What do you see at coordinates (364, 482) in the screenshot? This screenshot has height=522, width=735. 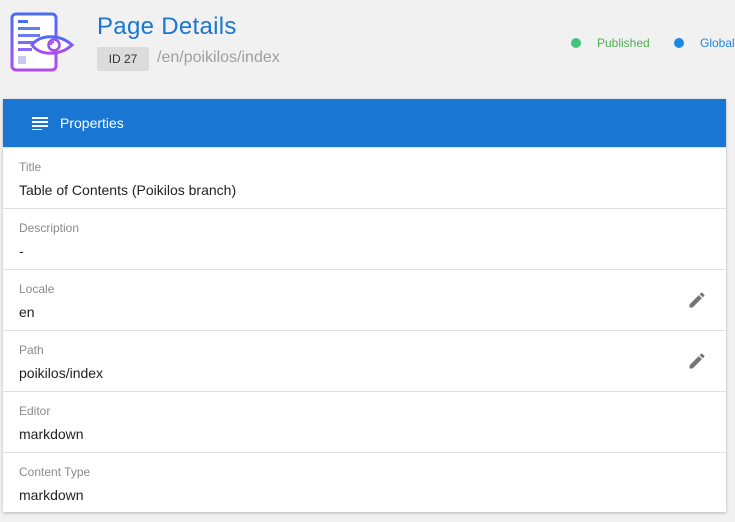 I see `property-row-content-type: Content Type markdown` at bounding box center [364, 482].